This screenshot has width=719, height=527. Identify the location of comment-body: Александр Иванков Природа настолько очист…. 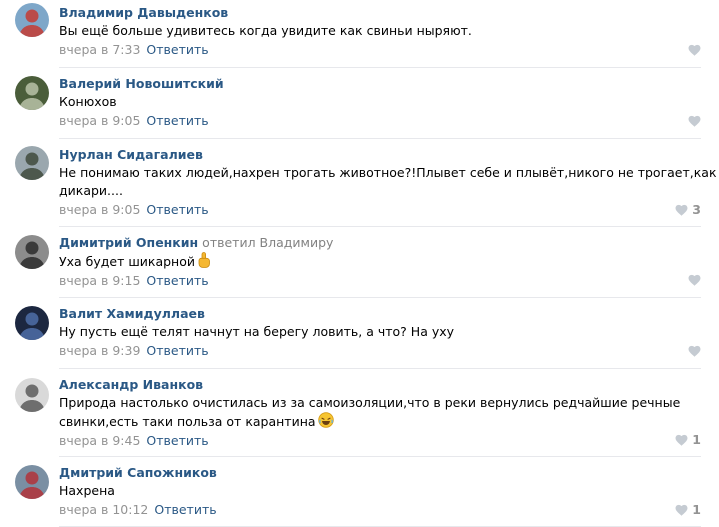
(380, 413).